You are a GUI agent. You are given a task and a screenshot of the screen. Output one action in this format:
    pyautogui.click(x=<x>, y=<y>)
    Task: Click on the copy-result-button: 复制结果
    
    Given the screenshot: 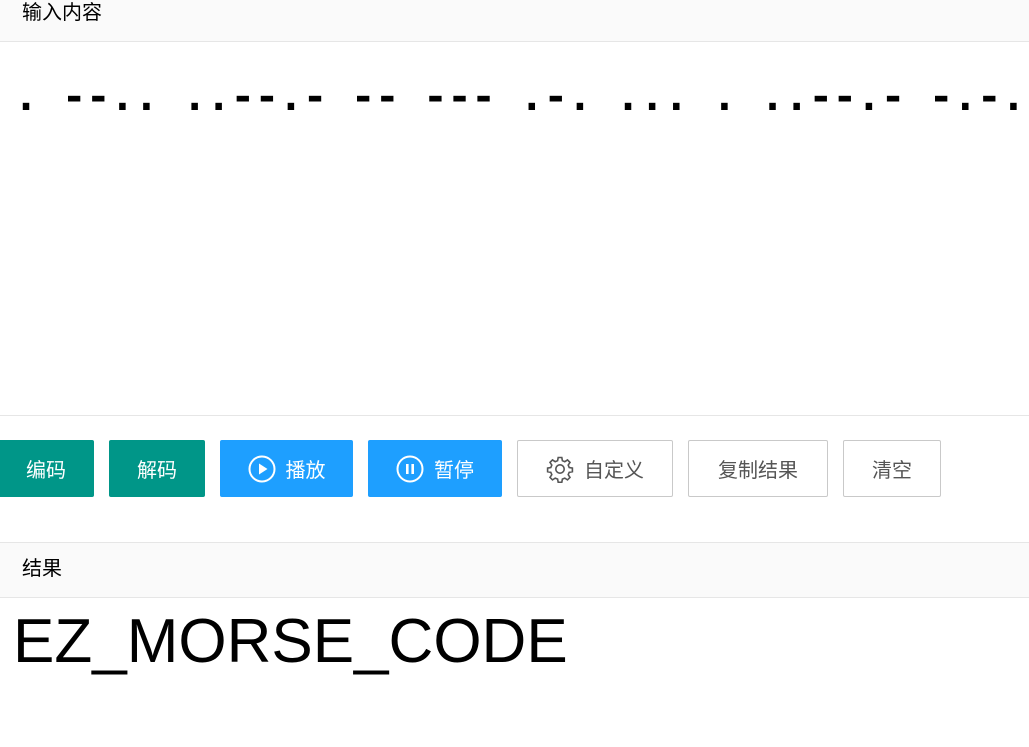 What is the action you would take?
    pyautogui.click(x=758, y=468)
    